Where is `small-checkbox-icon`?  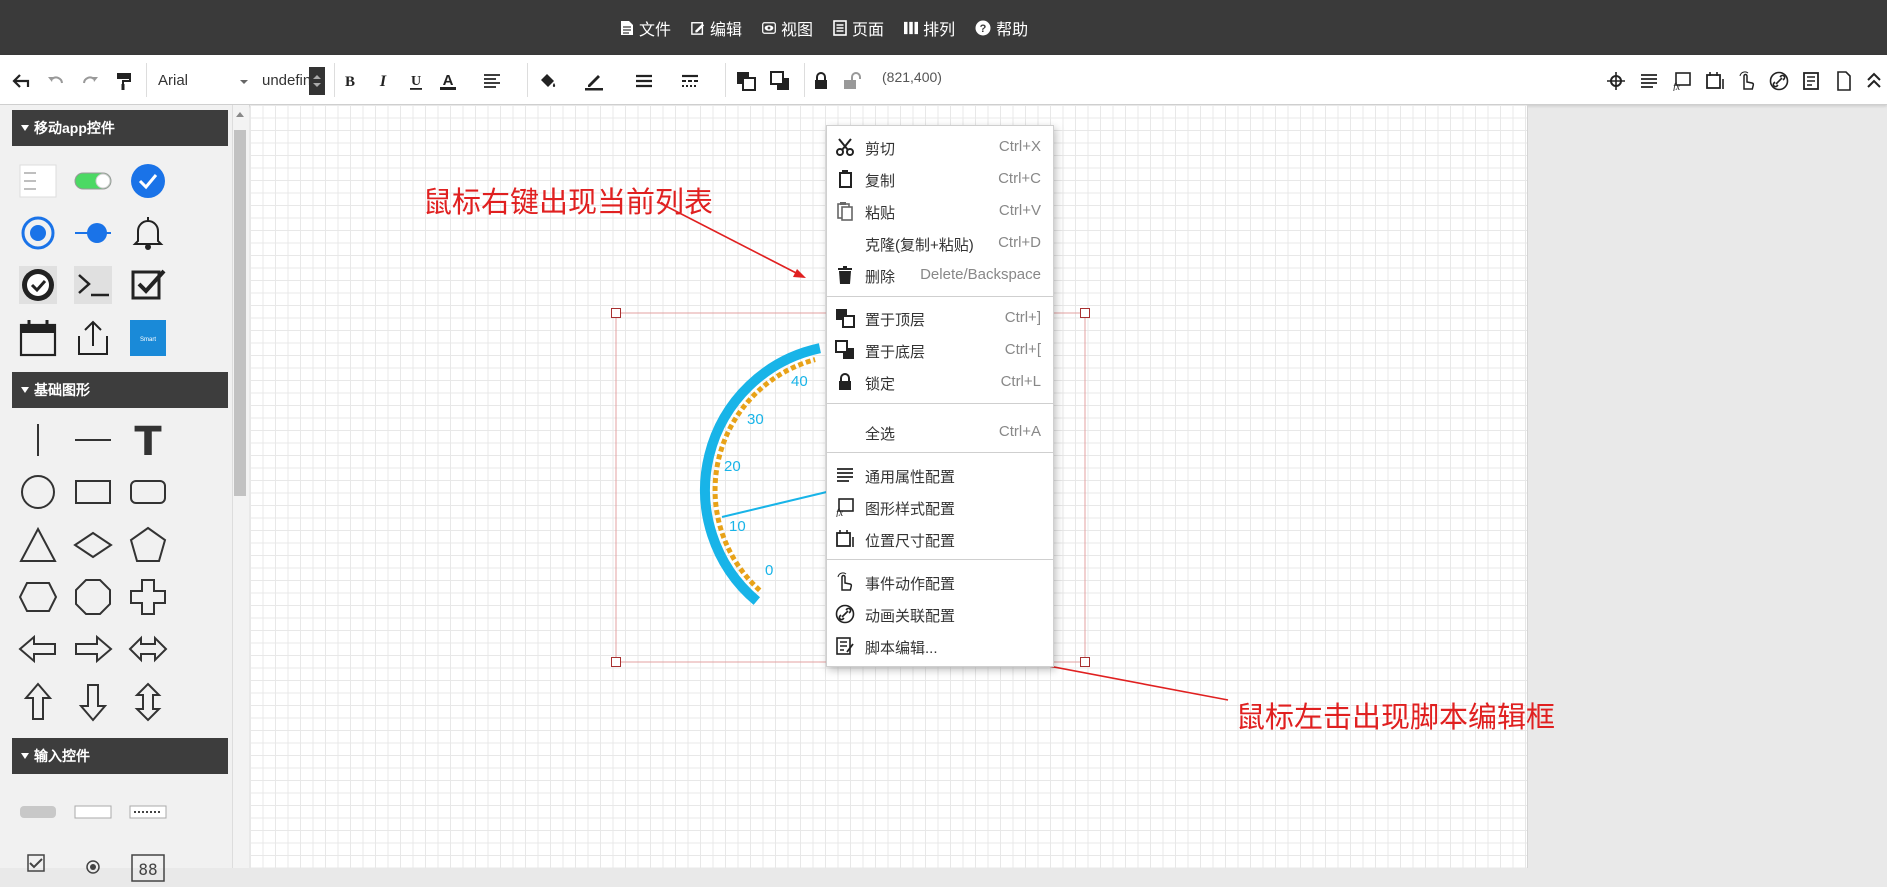
small-checkbox-icon is located at coordinates (38, 865).